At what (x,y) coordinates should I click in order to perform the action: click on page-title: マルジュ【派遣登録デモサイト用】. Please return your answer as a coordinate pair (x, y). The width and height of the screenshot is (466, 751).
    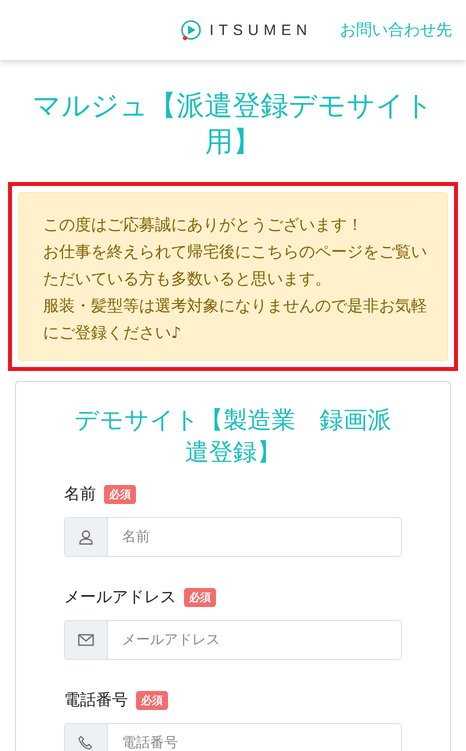
    Looking at the image, I should click on (233, 124).